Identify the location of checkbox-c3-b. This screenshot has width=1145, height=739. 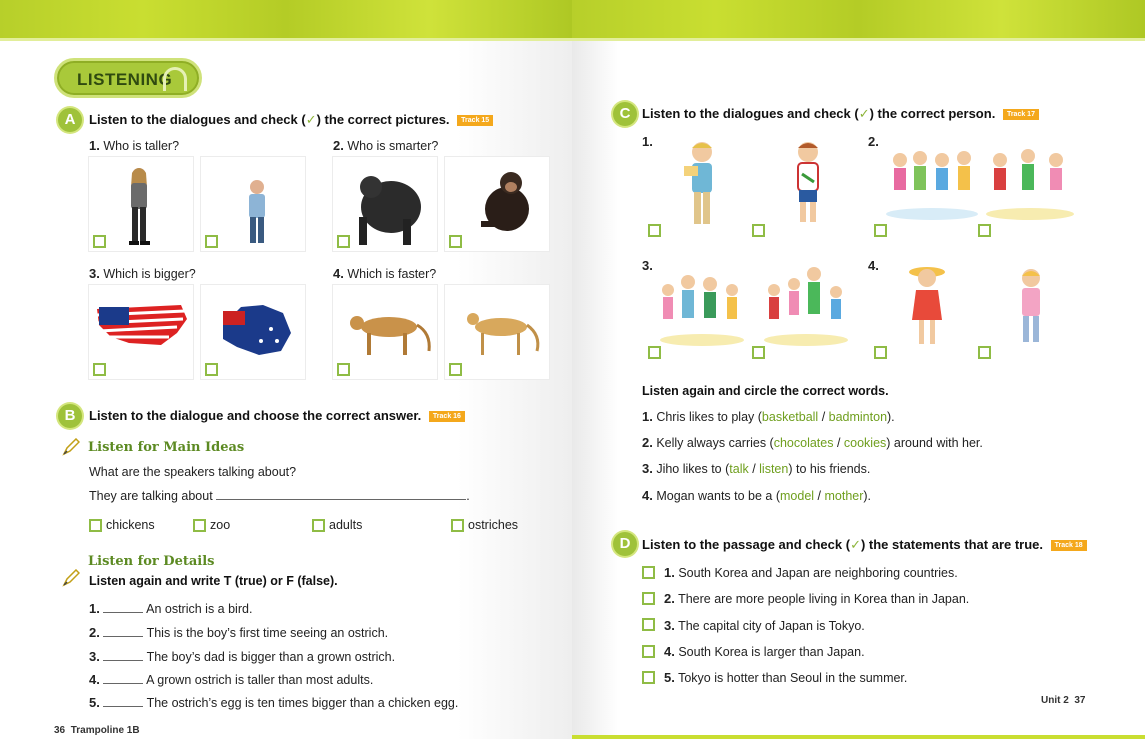
(758, 352).